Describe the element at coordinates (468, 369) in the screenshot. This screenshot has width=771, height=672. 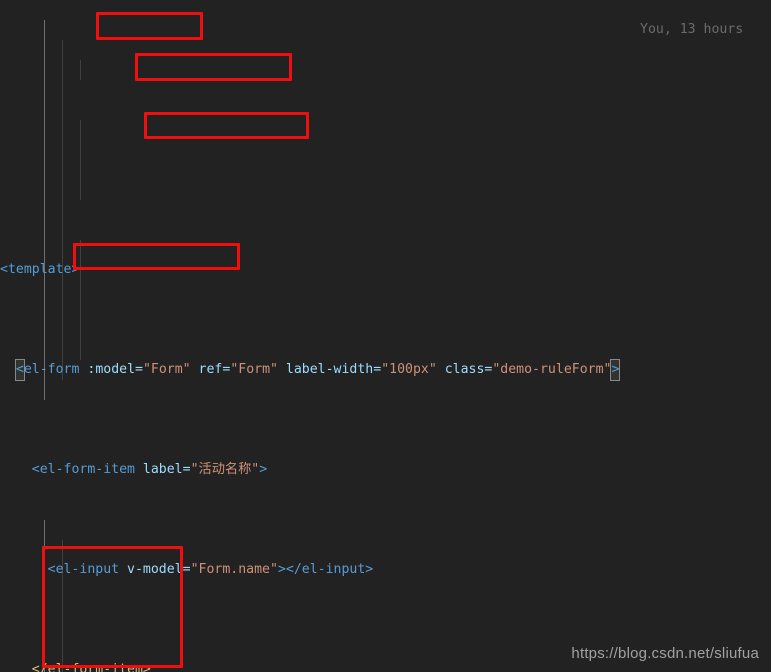
I see `token-attr-class: class=` at that location.